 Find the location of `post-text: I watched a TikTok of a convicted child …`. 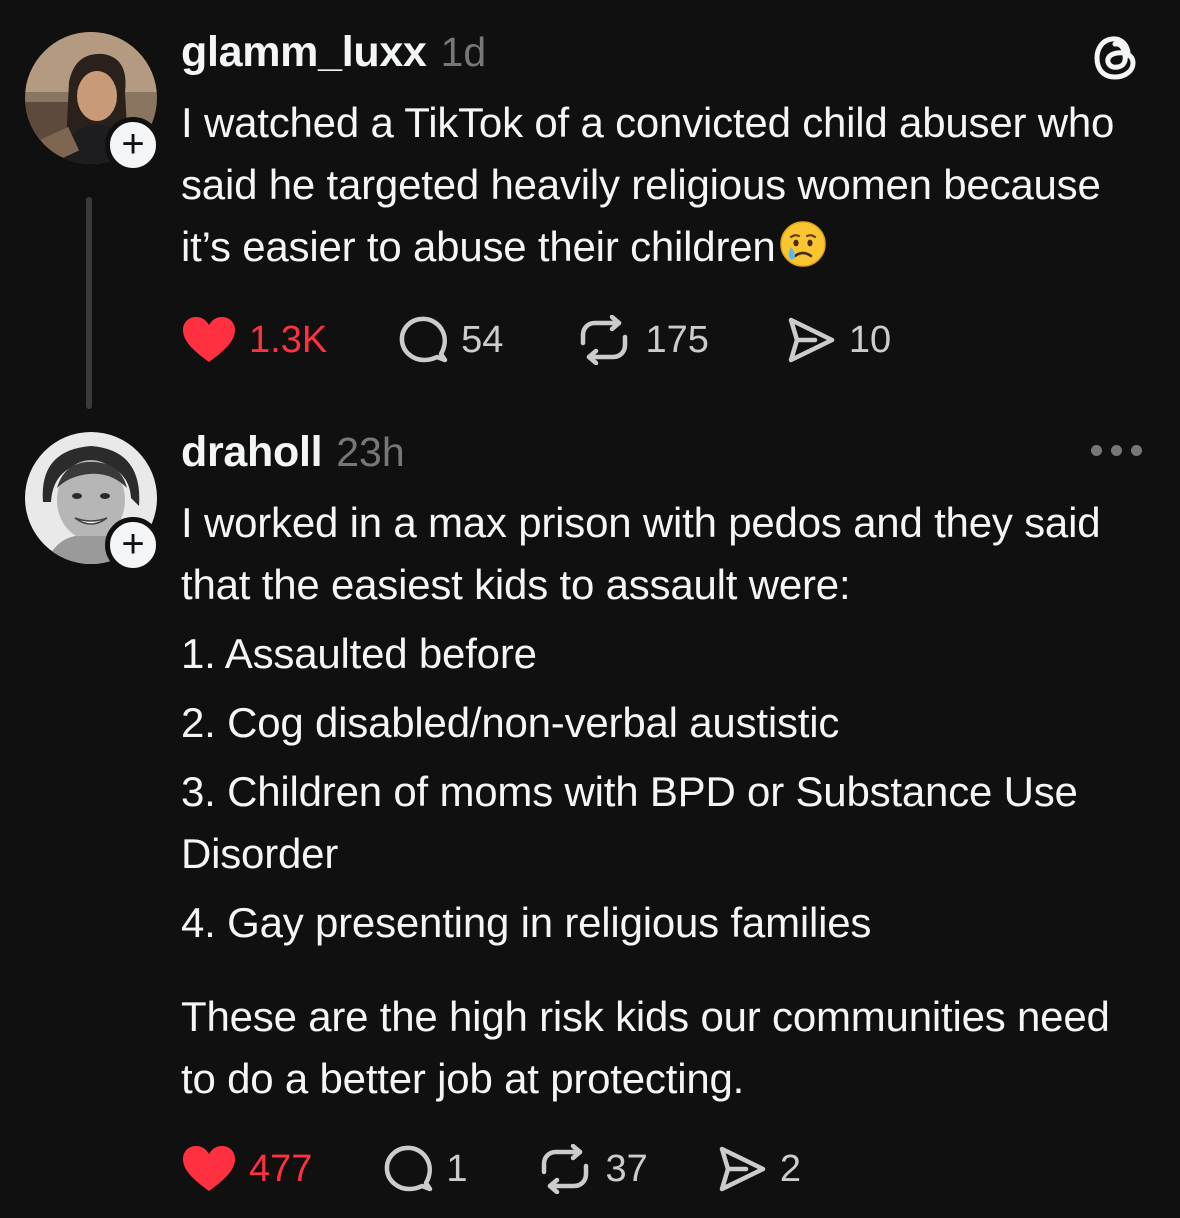

post-text: I watched a TikTok of a convicted child … is located at coordinates (648, 184).